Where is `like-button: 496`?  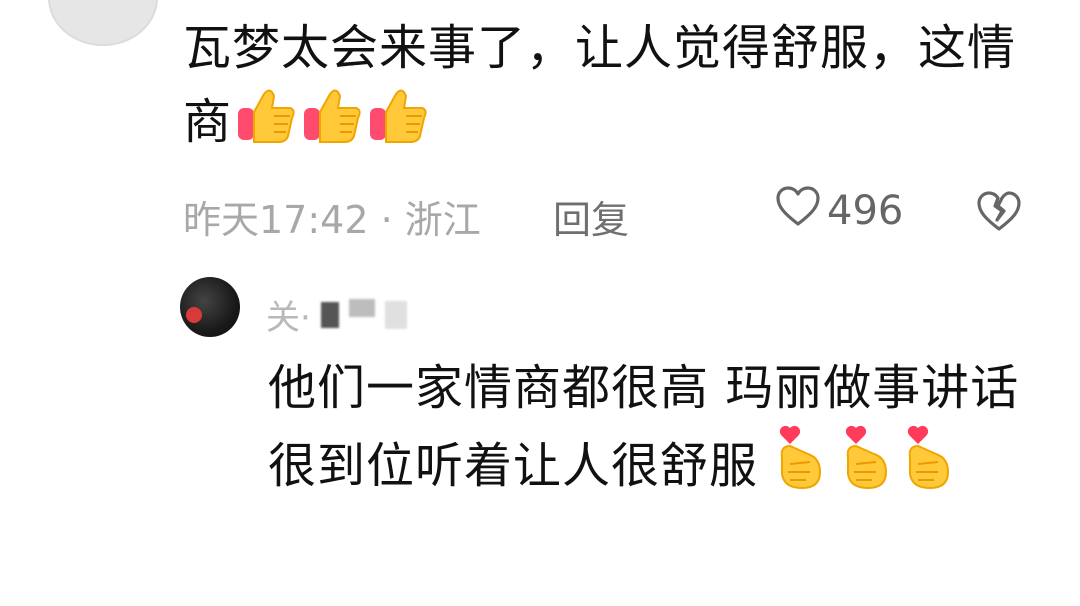
like-button: 496 is located at coordinates (839, 211).